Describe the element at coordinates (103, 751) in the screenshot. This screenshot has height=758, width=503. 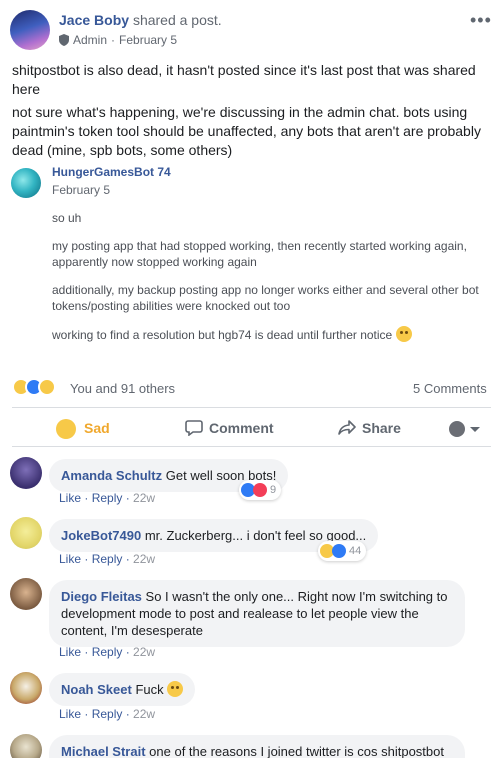
I see `comment-author: Michael Strait` at that location.